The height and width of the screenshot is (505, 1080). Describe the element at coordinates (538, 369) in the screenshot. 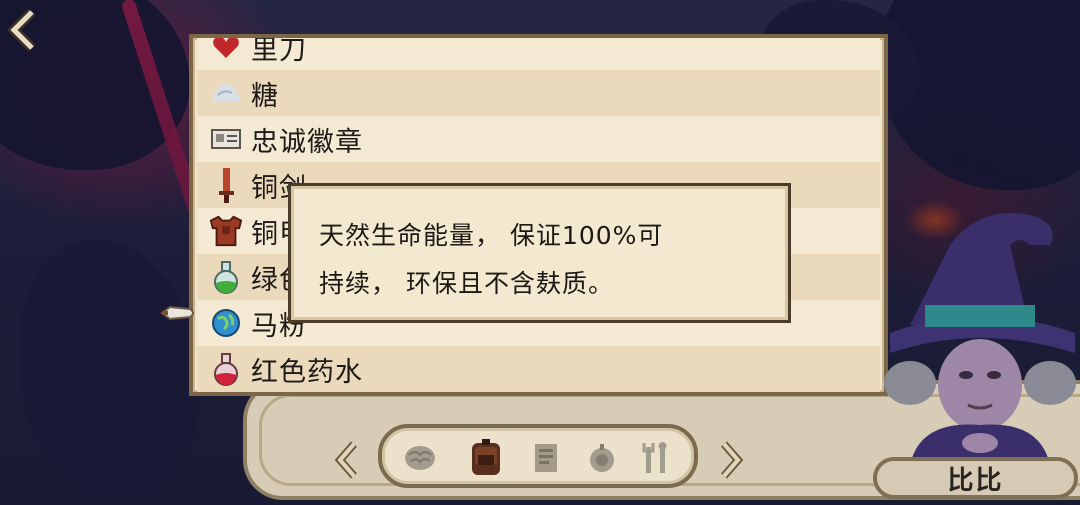

I see `inventory-item: 红色药水` at that location.